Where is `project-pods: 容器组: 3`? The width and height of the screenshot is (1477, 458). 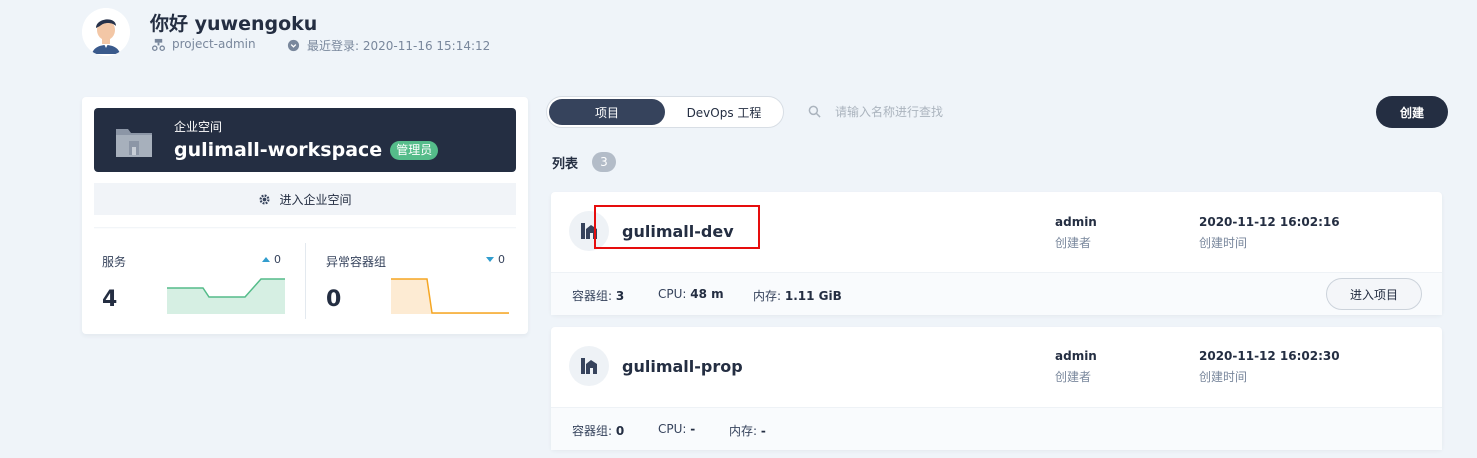
project-pods: 容器组: 3 is located at coordinates (598, 295).